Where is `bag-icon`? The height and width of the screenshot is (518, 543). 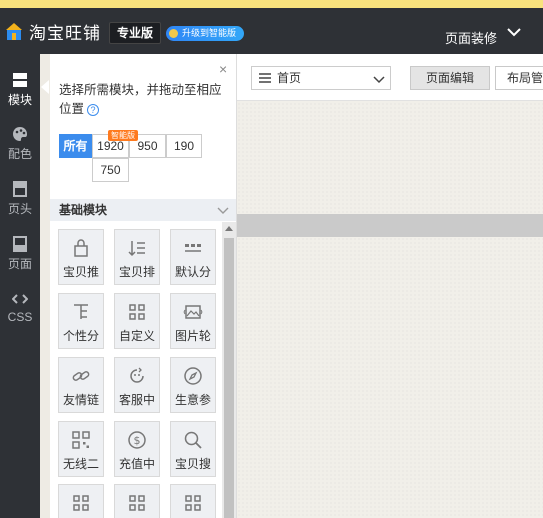 bag-icon is located at coordinates (81, 248).